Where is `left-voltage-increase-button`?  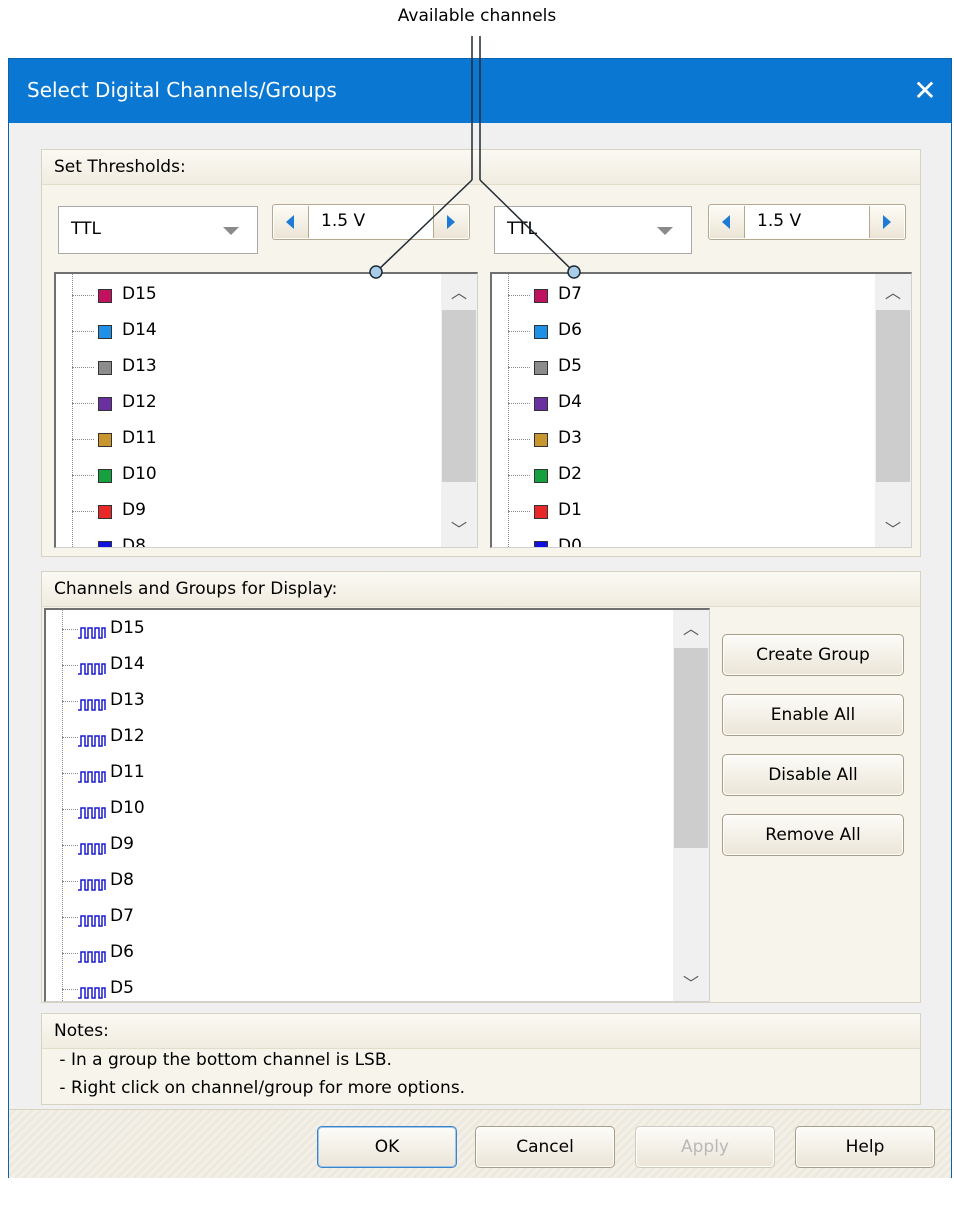 left-voltage-increase-button is located at coordinates (450, 222).